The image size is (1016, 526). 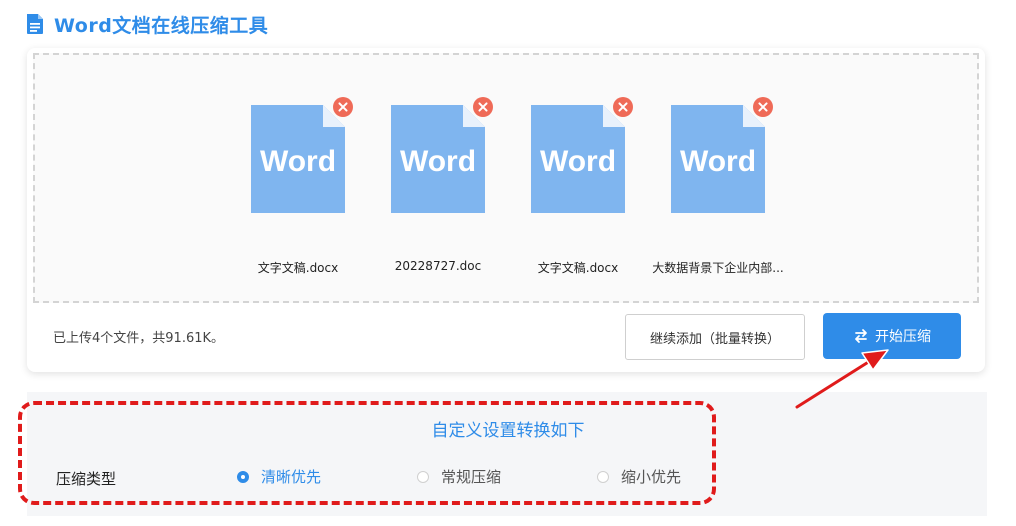 What do you see at coordinates (861, 336) in the screenshot?
I see `swap-icon` at bounding box center [861, 336].